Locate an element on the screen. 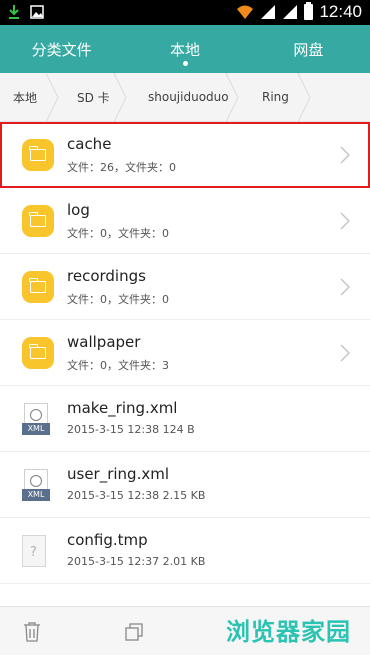 Image resolution: width=370 pixels, height=655 pixels. file-name: config.tmp is located at coordinates (107, 540).